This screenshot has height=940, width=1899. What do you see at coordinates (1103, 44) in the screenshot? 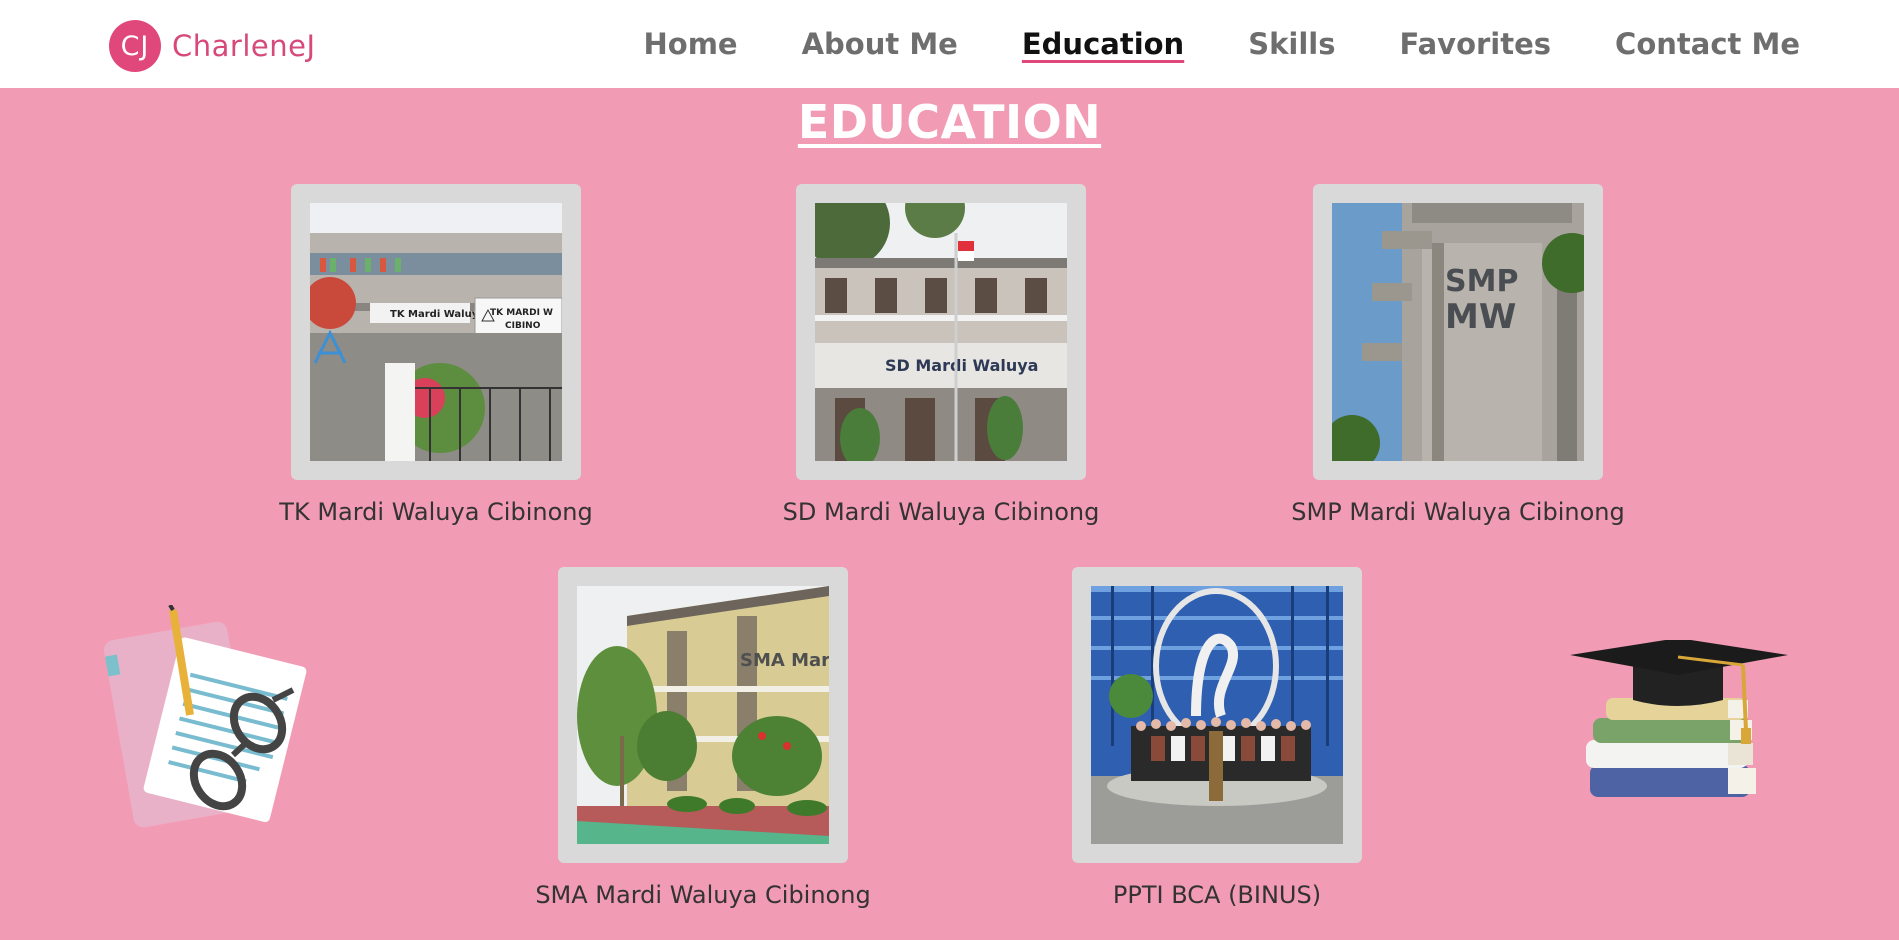
I see `nav-education: Education` at bounding box center [1103, 44].